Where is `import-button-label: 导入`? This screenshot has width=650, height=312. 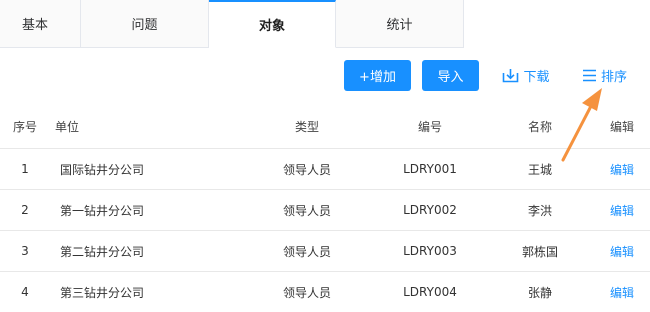 import-button-label: 导入 is located at coordinates (450, 77).